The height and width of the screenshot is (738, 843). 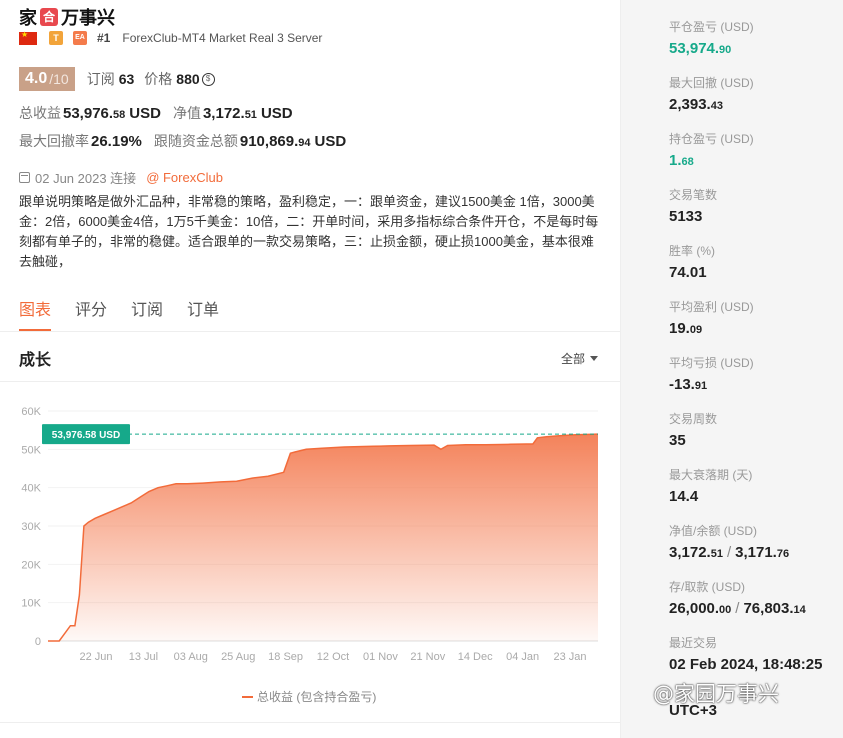 I want to click on watermark-text: @家园万事兴, so click(x=716, y=694).